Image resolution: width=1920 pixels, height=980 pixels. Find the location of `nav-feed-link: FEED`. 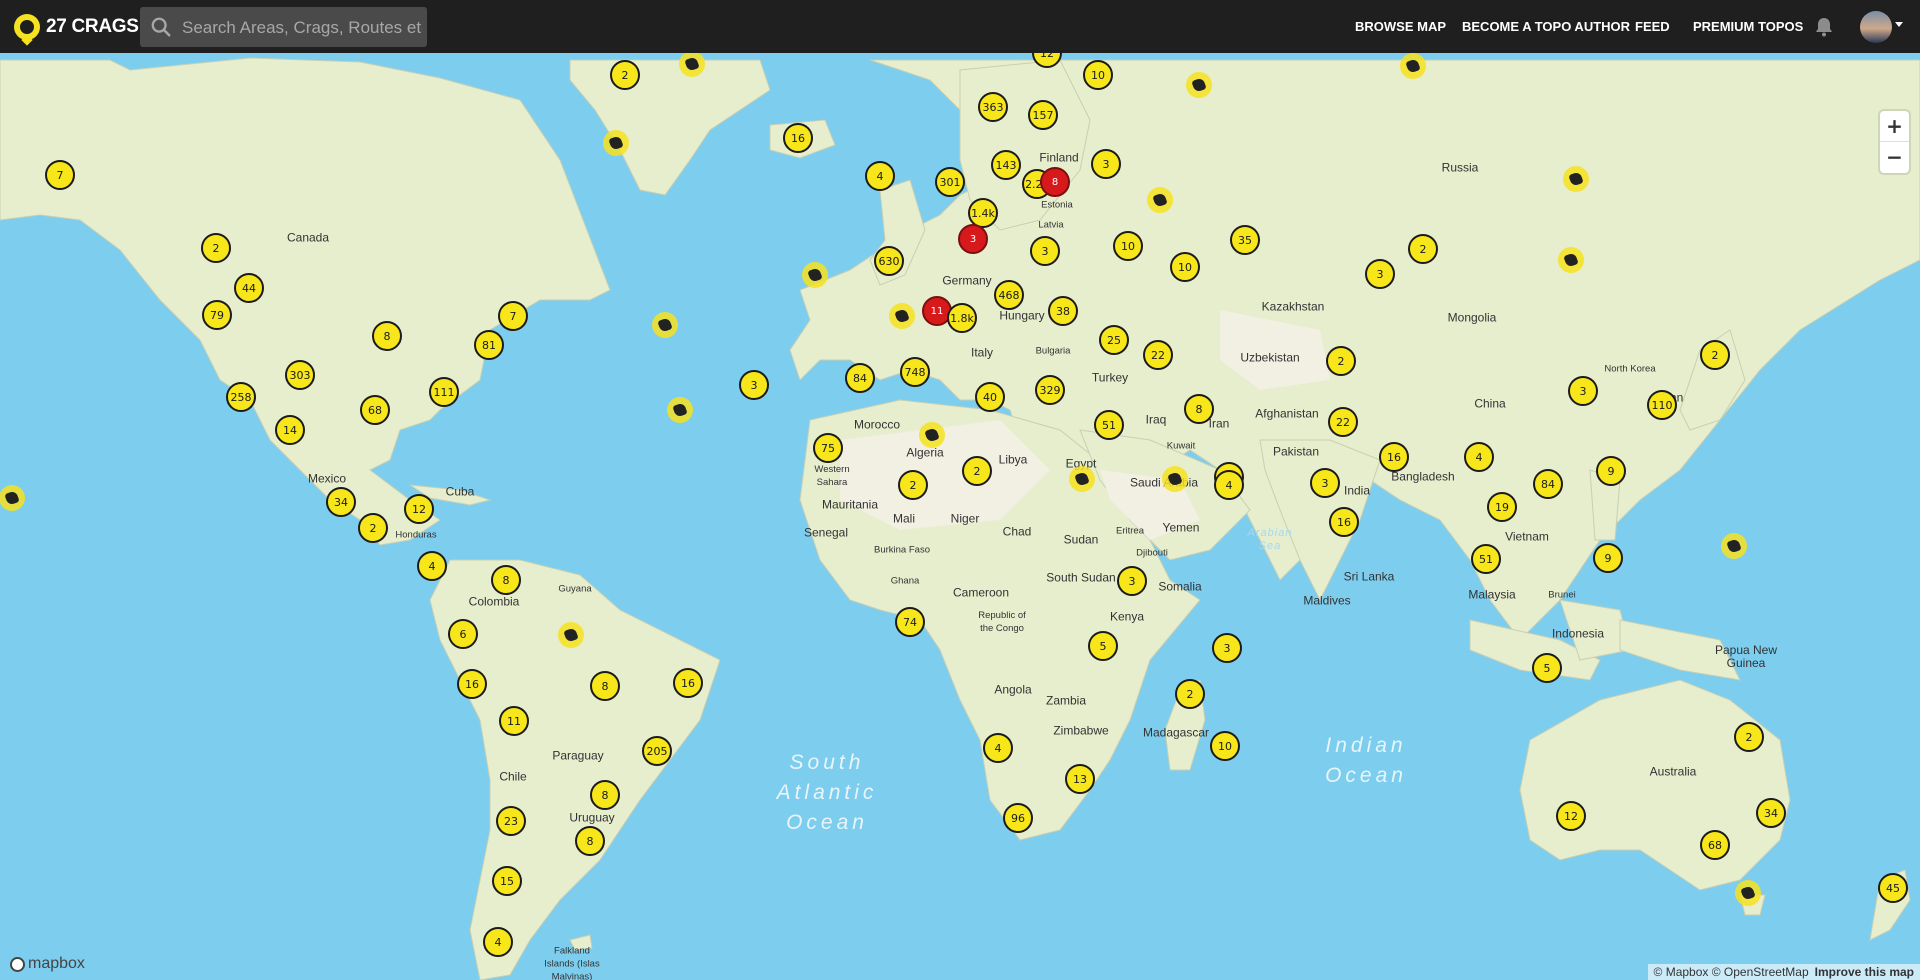

nav-feed-link: FEED is located at coordinates (1652, 26).